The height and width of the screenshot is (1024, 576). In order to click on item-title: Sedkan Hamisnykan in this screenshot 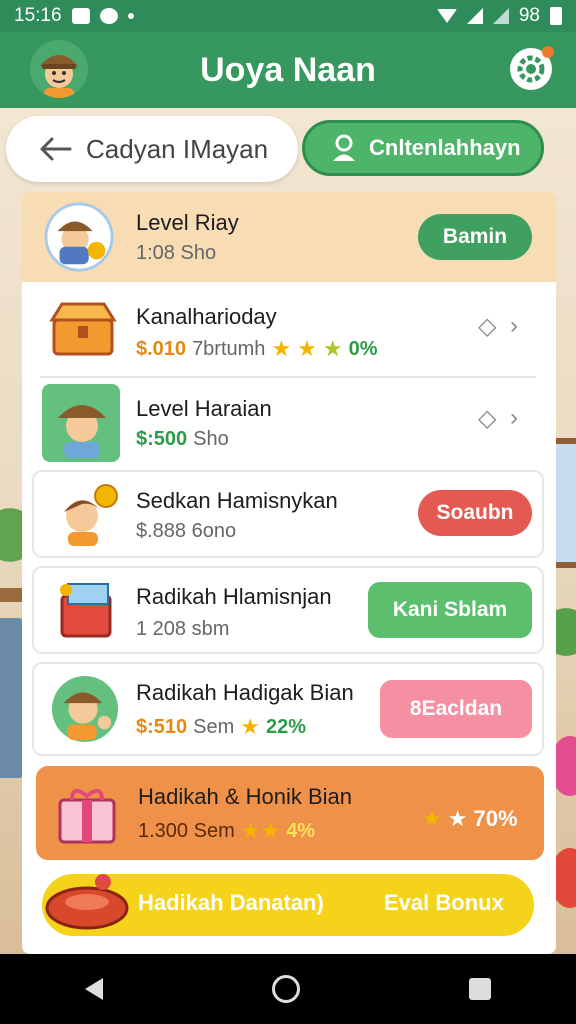, I will do `click(237, 500)`.